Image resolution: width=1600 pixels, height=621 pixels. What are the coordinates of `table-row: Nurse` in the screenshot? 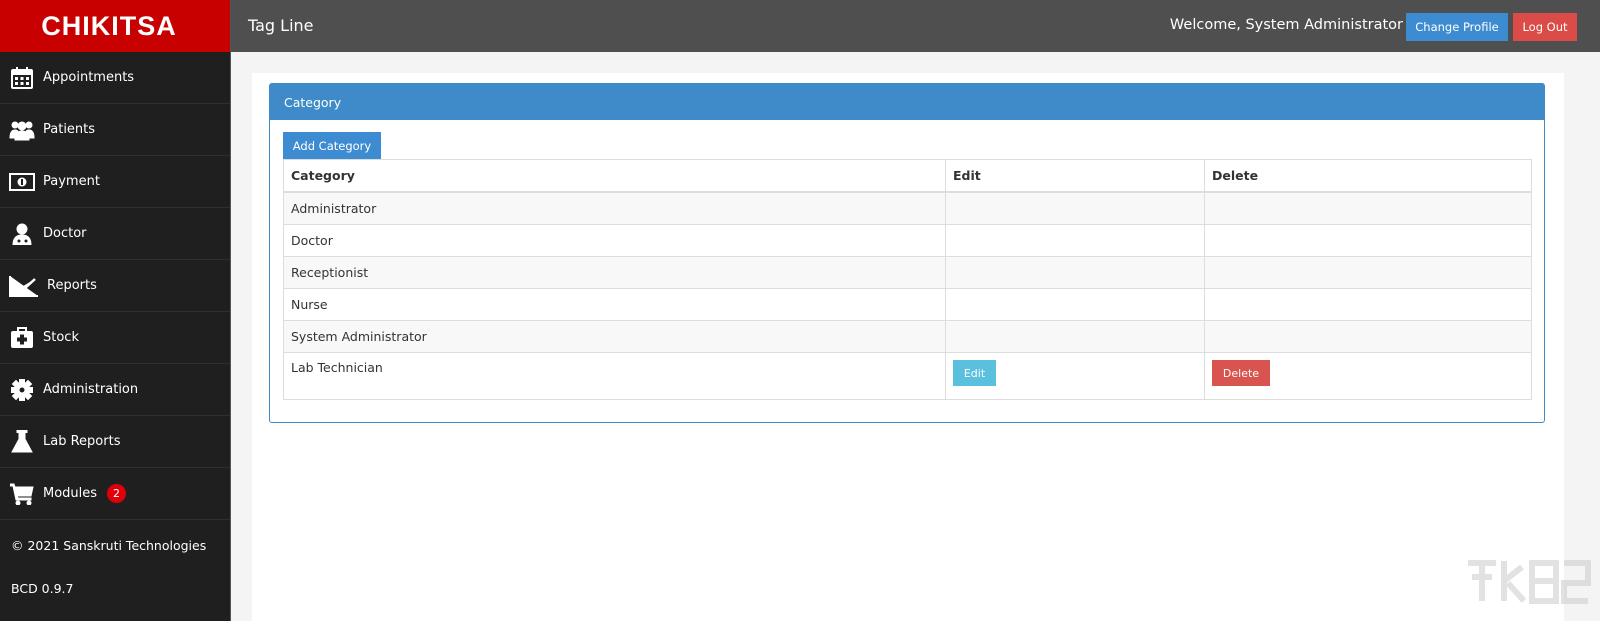 It's located at (907, 304).